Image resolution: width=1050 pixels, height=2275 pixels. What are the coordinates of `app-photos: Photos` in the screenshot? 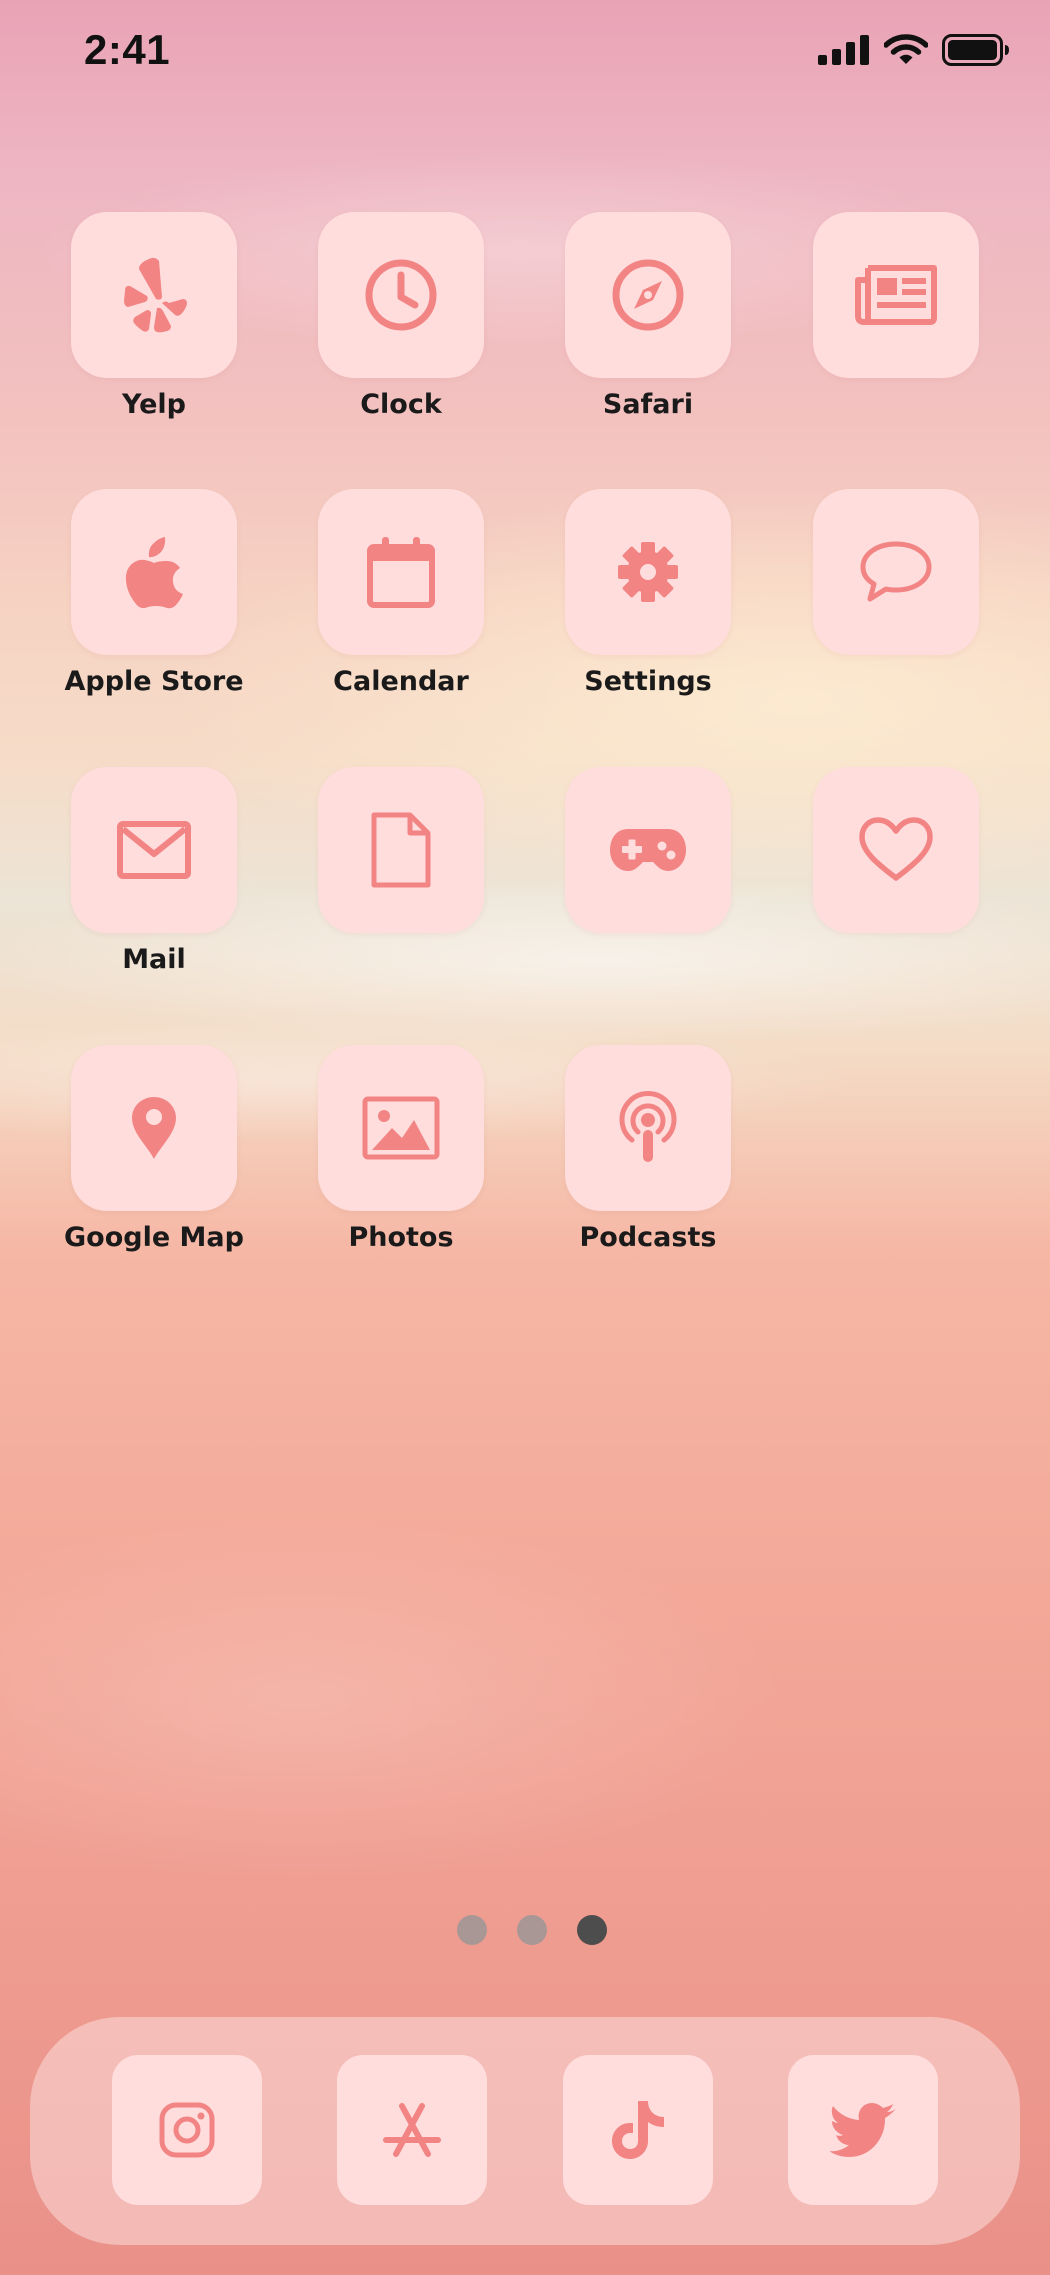 It's located at (401, 1150).